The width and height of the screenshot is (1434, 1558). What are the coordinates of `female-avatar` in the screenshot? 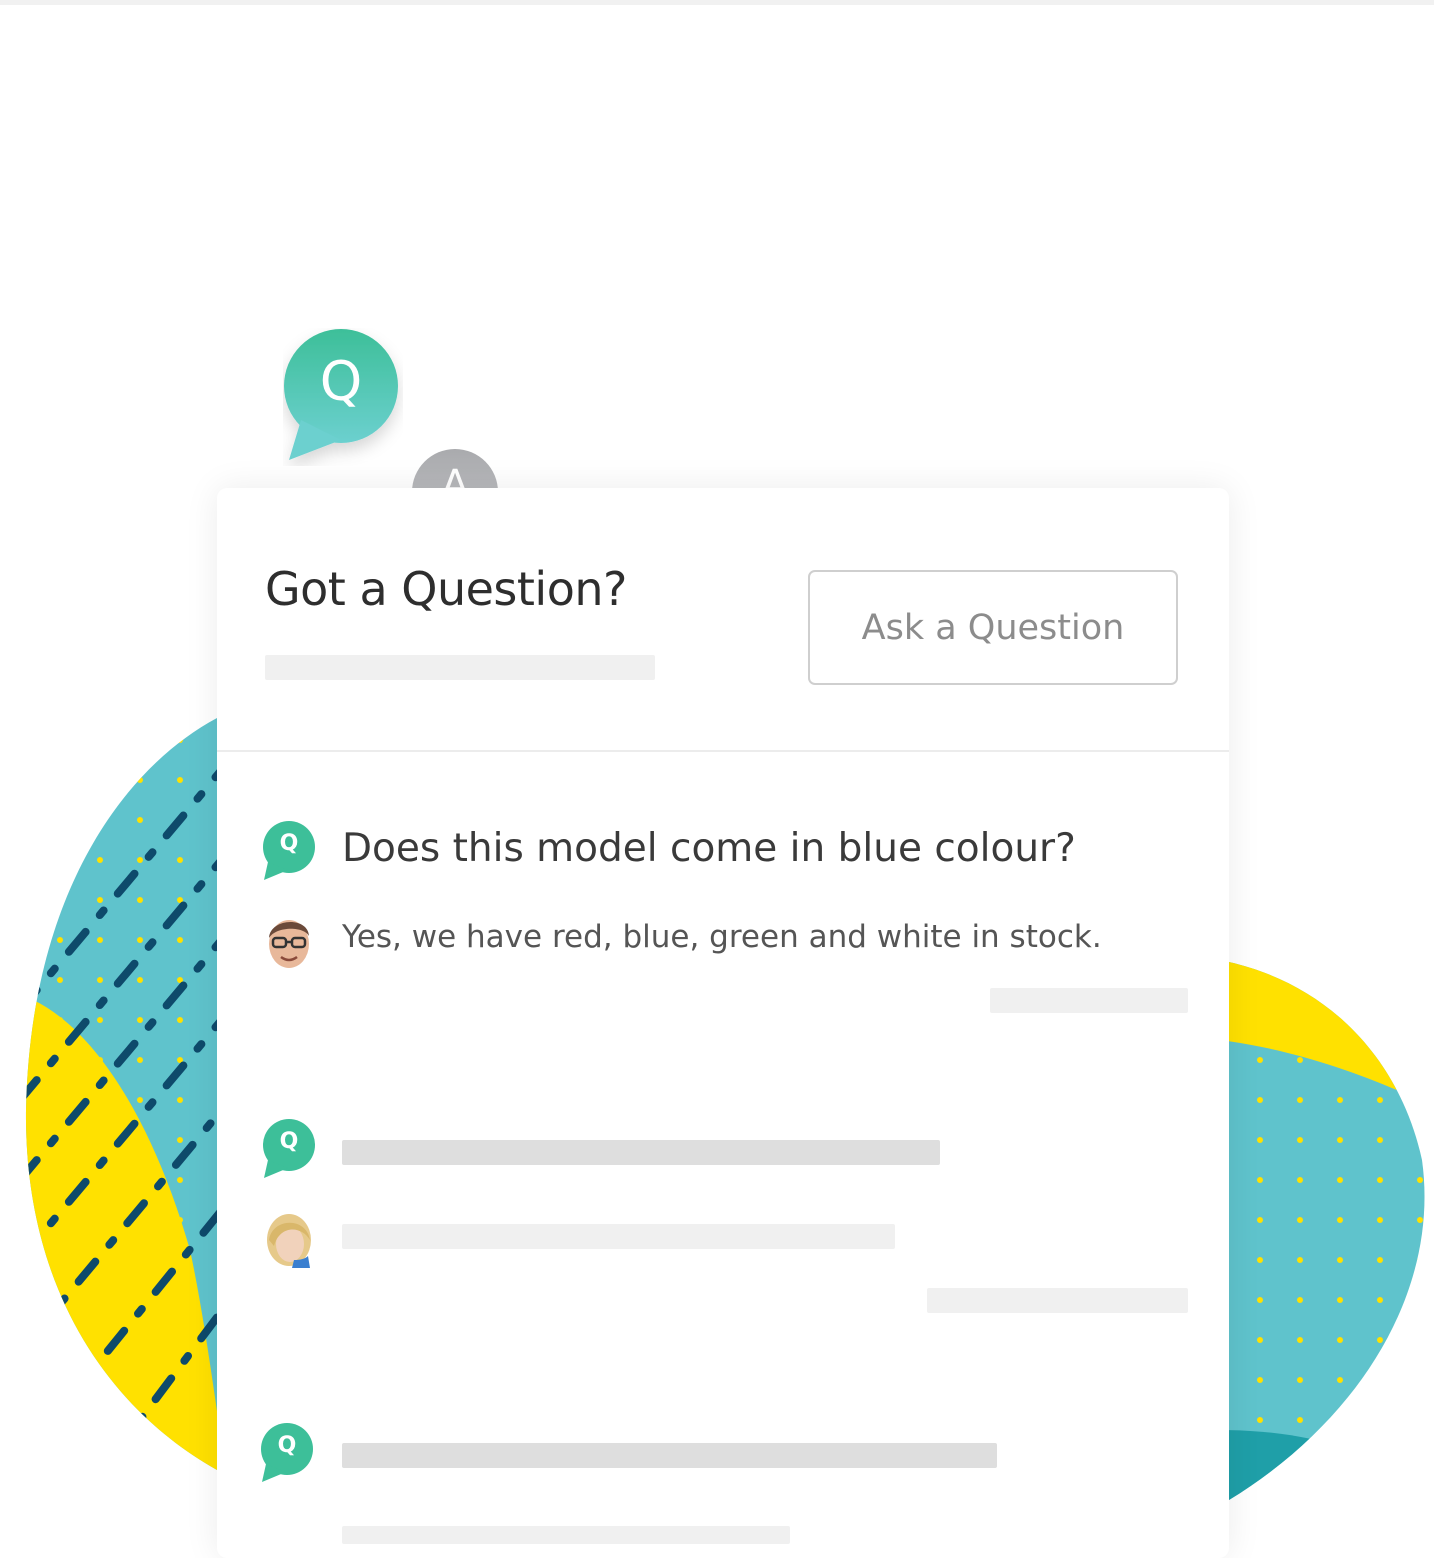 It's located at (289, 1239).